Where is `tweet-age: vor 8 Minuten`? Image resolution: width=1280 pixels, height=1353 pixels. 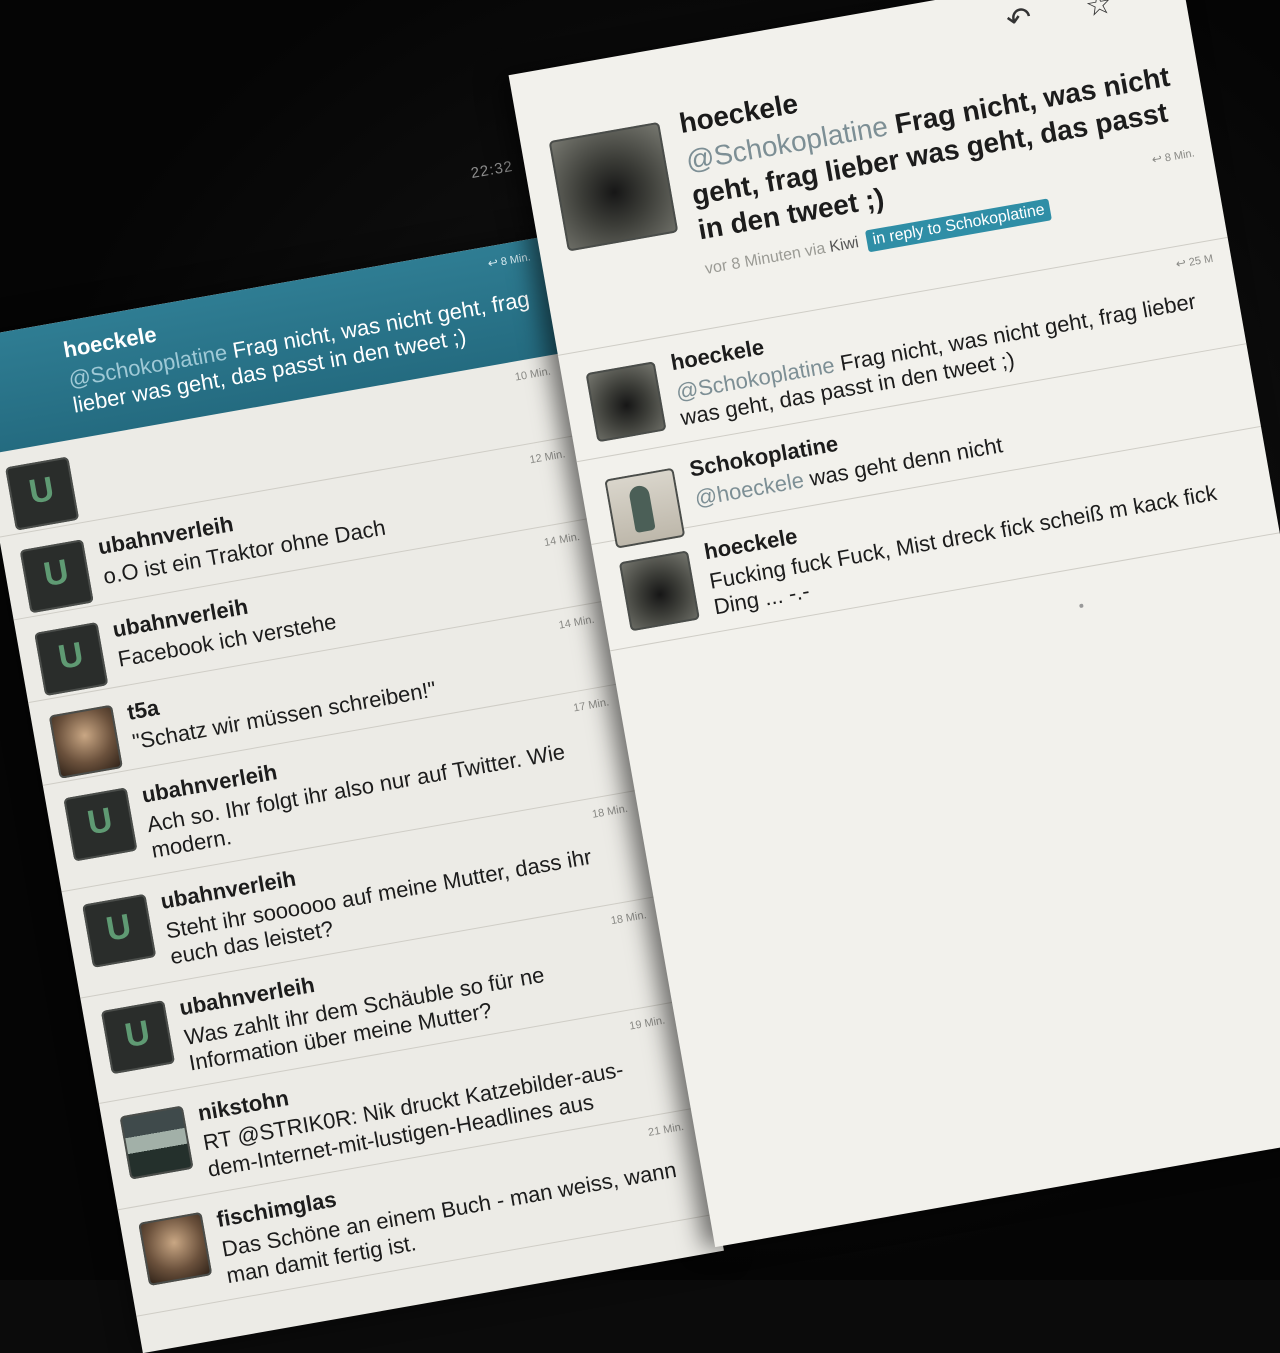 tweet-age: vor 8 Minuten is located at coordinates (753, 261).